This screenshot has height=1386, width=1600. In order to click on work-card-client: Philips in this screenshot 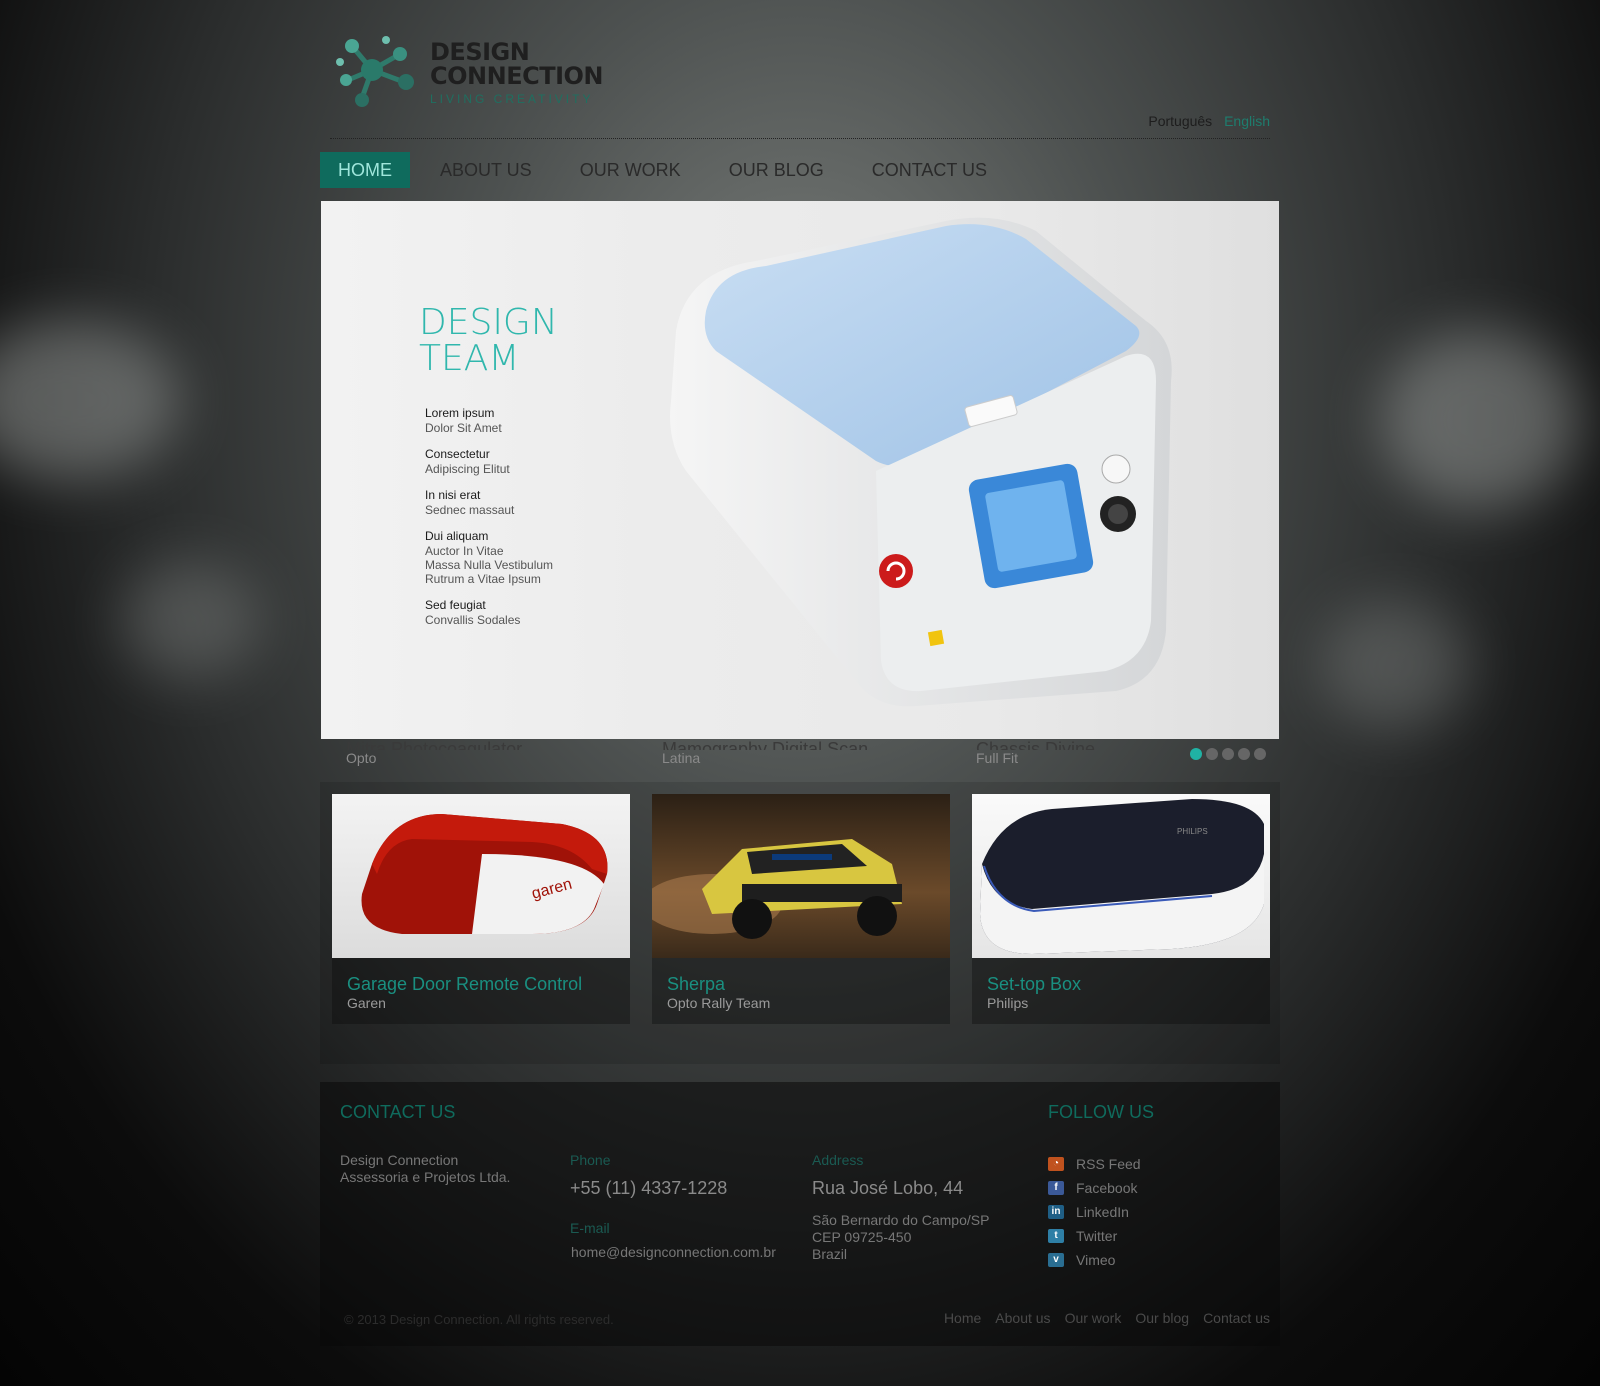, I will do `click(1008, 1003)`.